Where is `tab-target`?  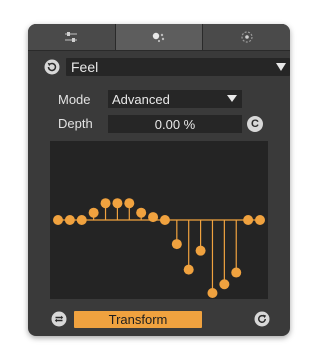
tab-target is located at coordinates (246, 37).